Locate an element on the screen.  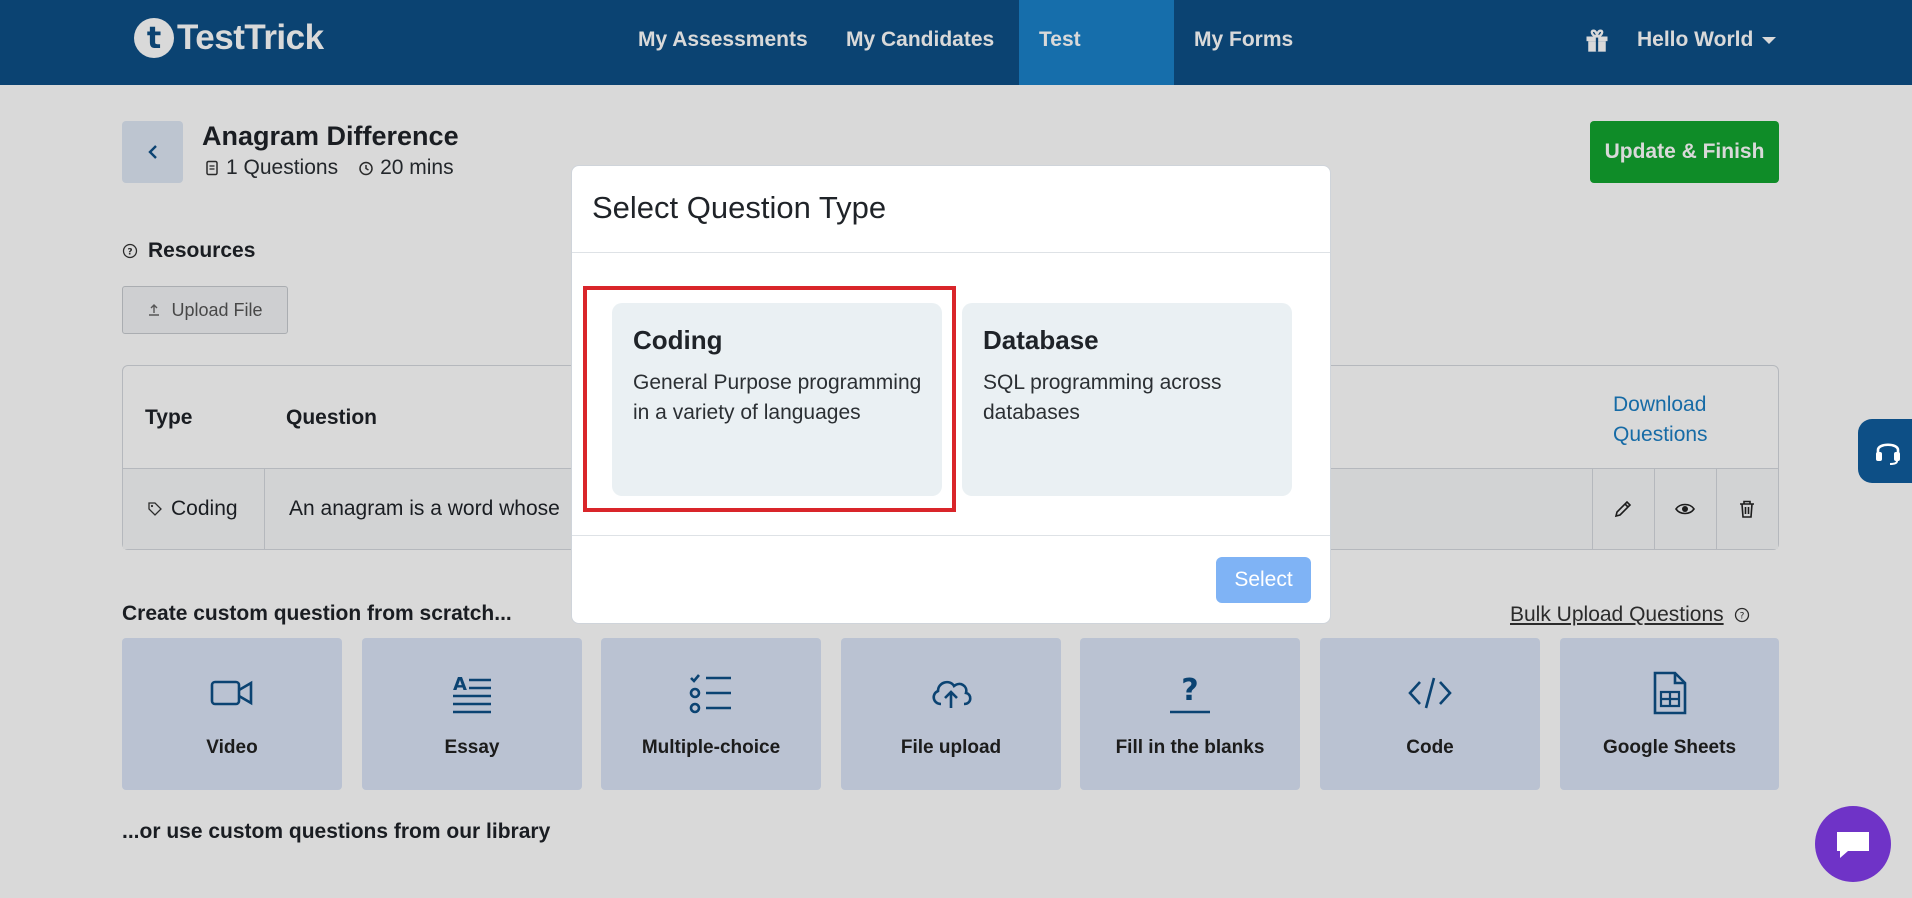
support-widget is located at coordinates (1885, 451).